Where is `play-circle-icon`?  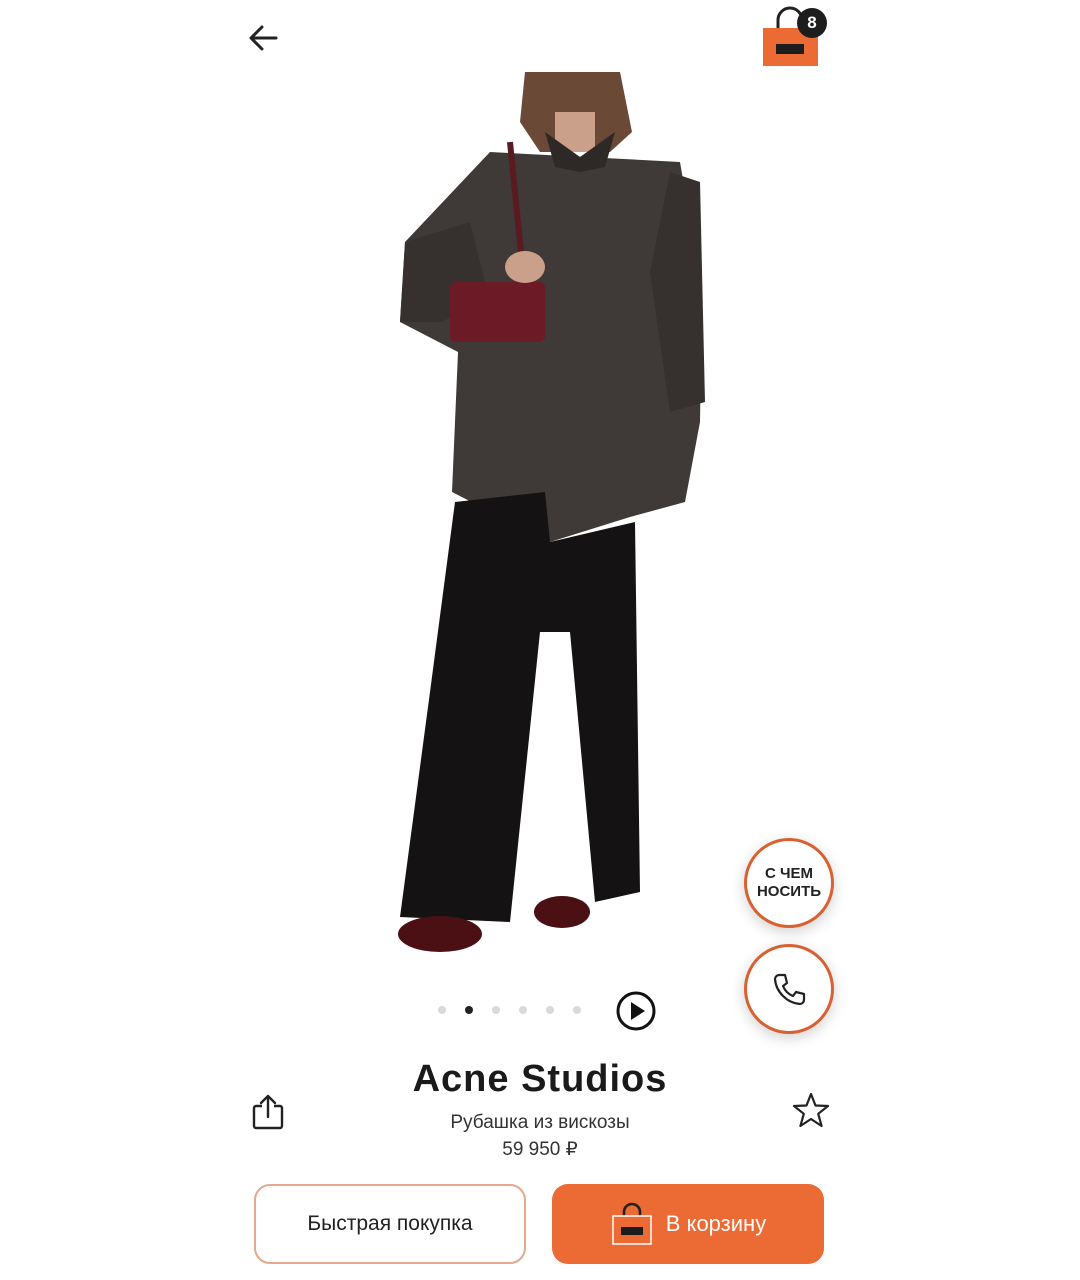
play-circle-icon is located at coordinates (636, 1011).